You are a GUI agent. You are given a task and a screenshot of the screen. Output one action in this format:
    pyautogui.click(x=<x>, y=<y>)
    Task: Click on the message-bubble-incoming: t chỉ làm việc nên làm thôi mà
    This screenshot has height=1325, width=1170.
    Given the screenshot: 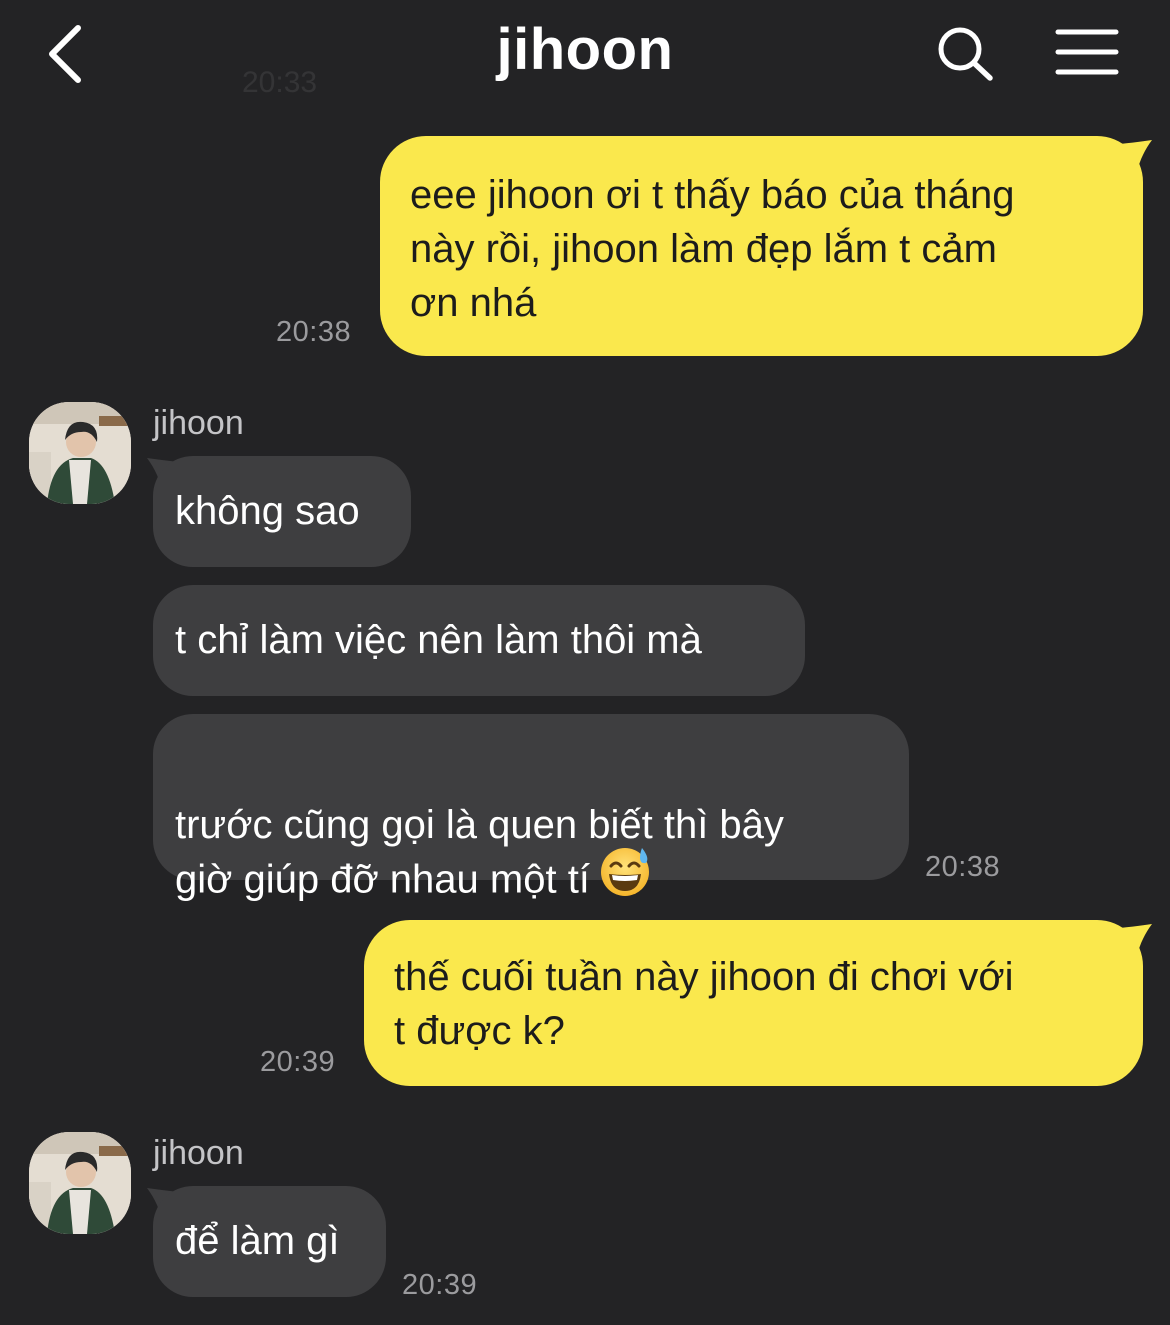 What is the action you would take?
    pyautogui.click(x=479, y=640)
    